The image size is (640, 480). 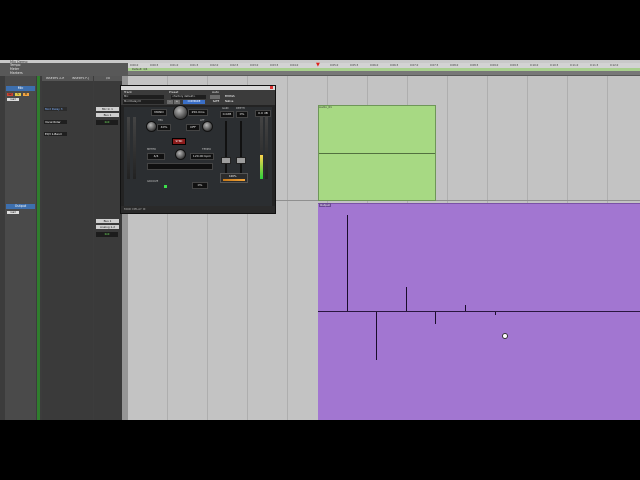 What do you see at coordinates (236, 97) in the screenshot?
I see `bypass-button: BYPASS` at bounding box center [236, 97].